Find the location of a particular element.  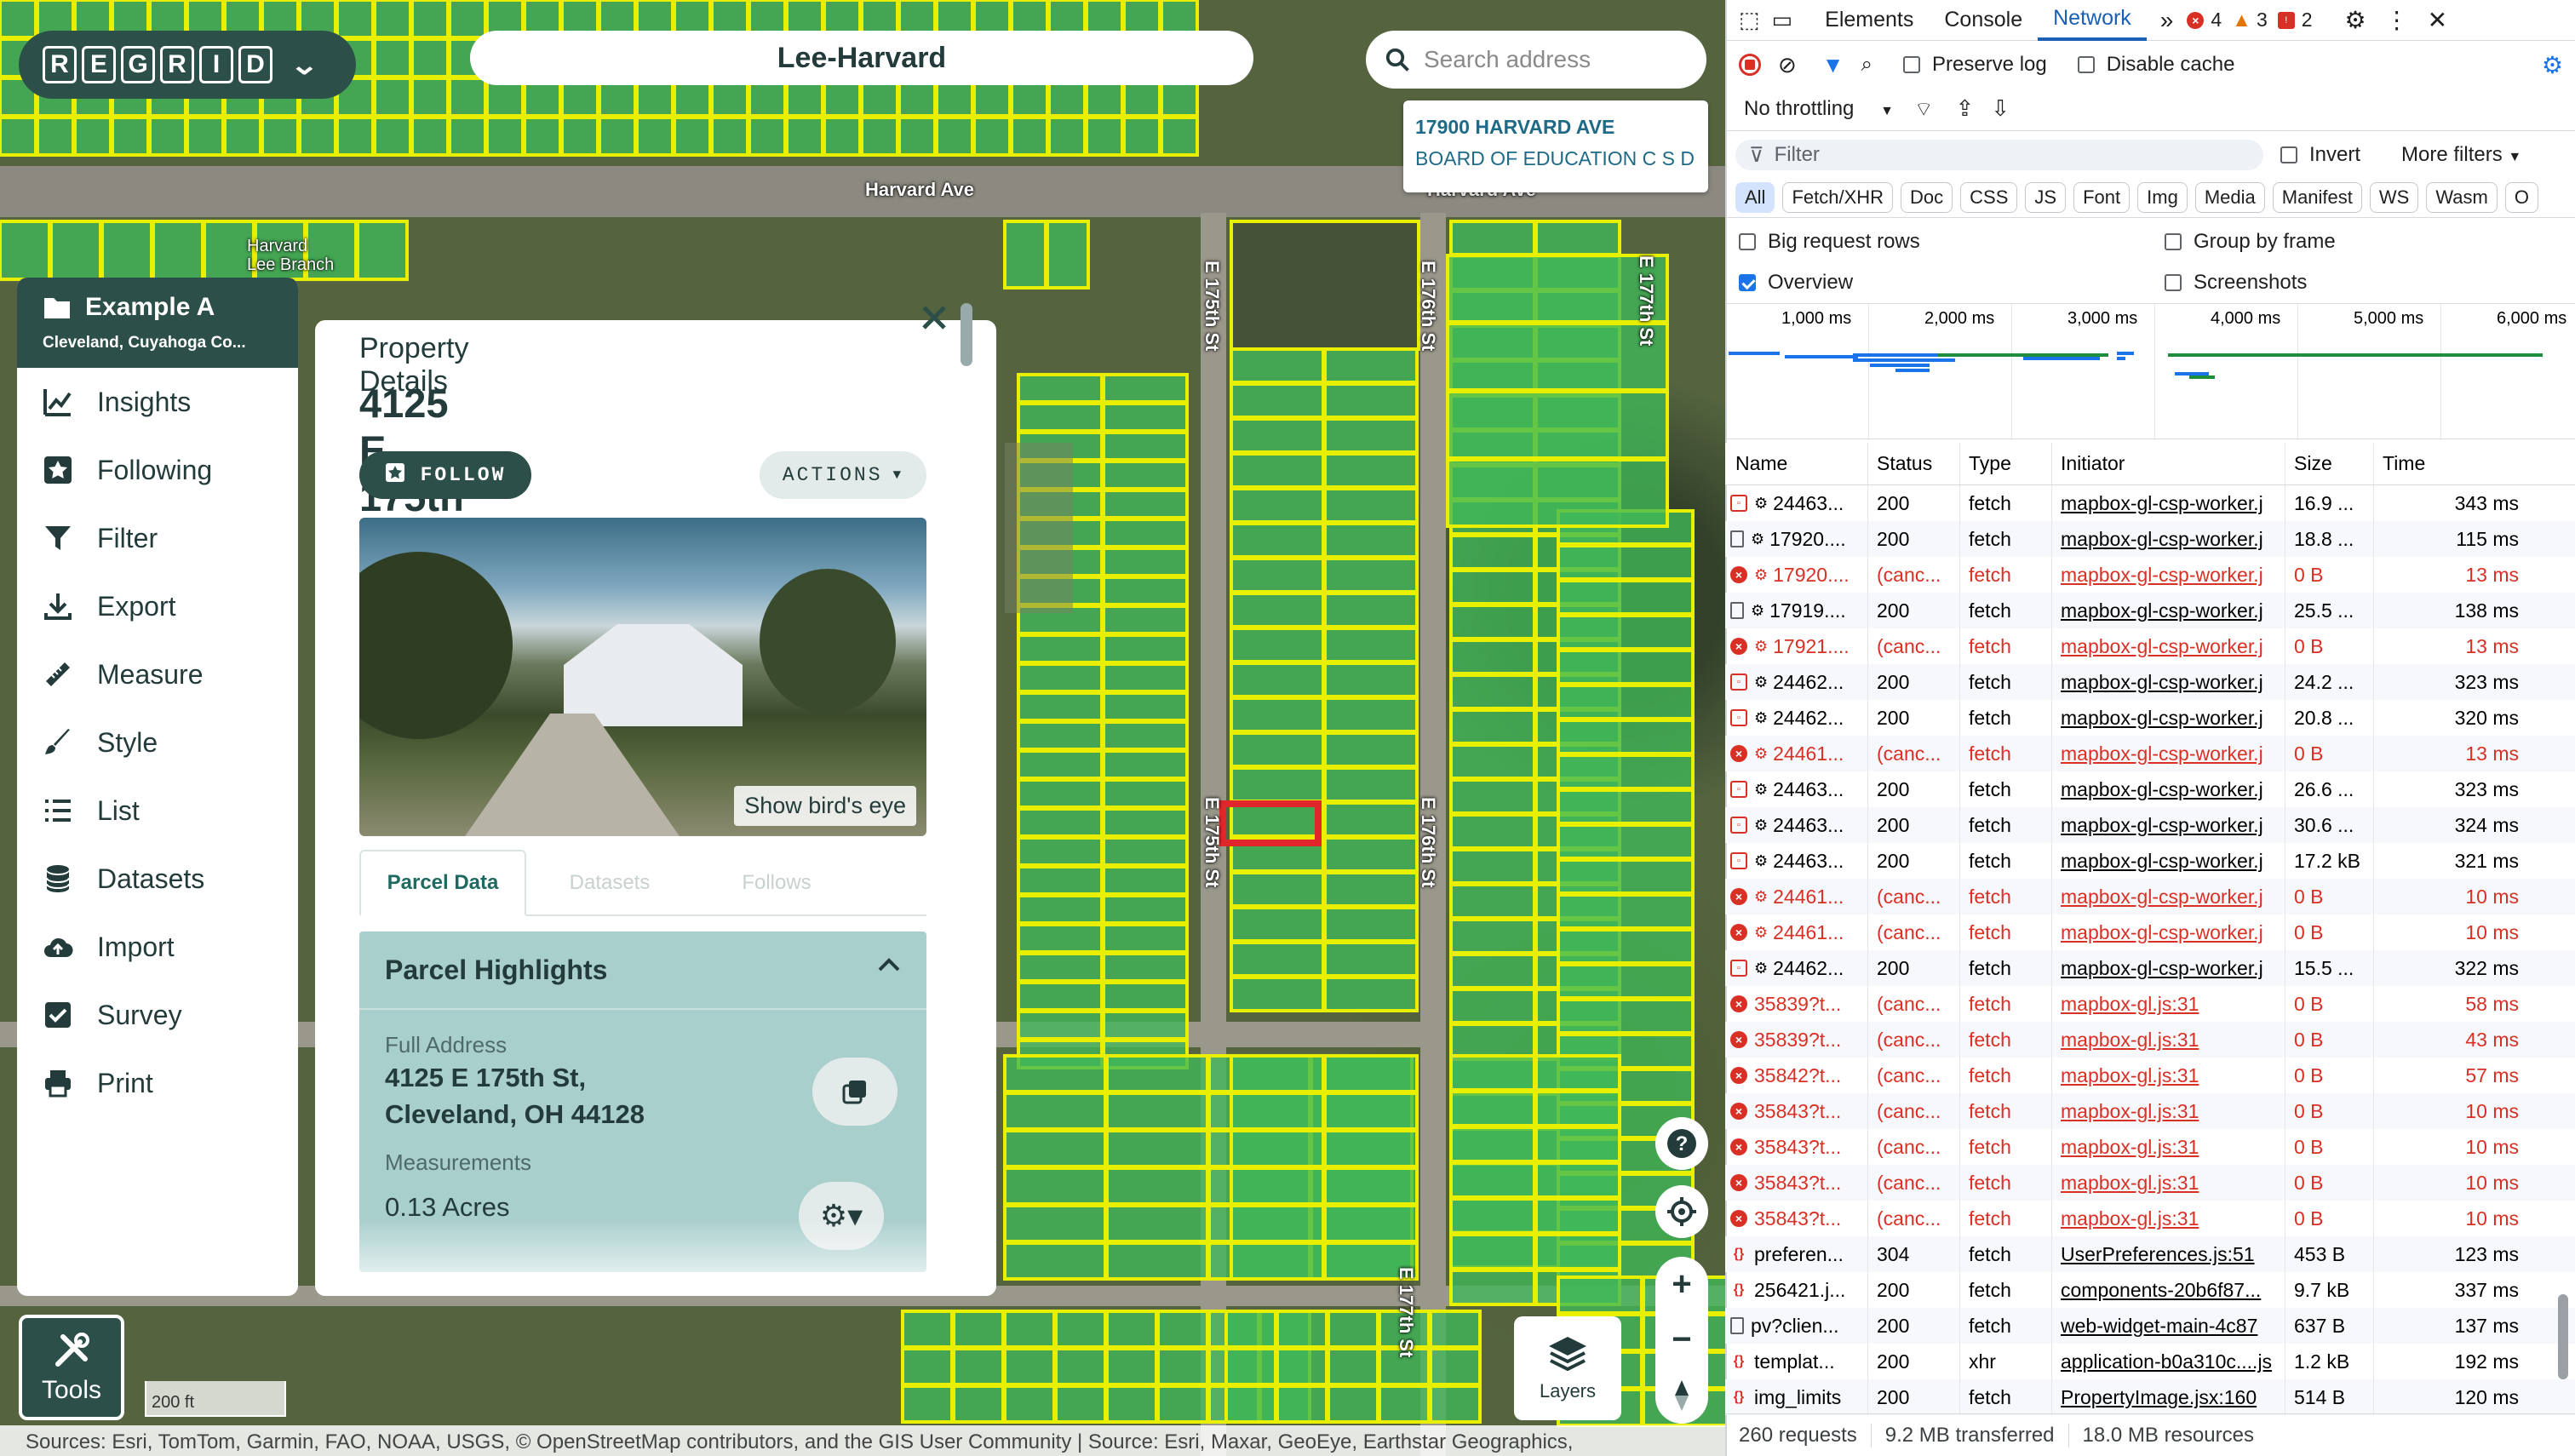

table-scrollbar is located at coordinates (2563, 1336).